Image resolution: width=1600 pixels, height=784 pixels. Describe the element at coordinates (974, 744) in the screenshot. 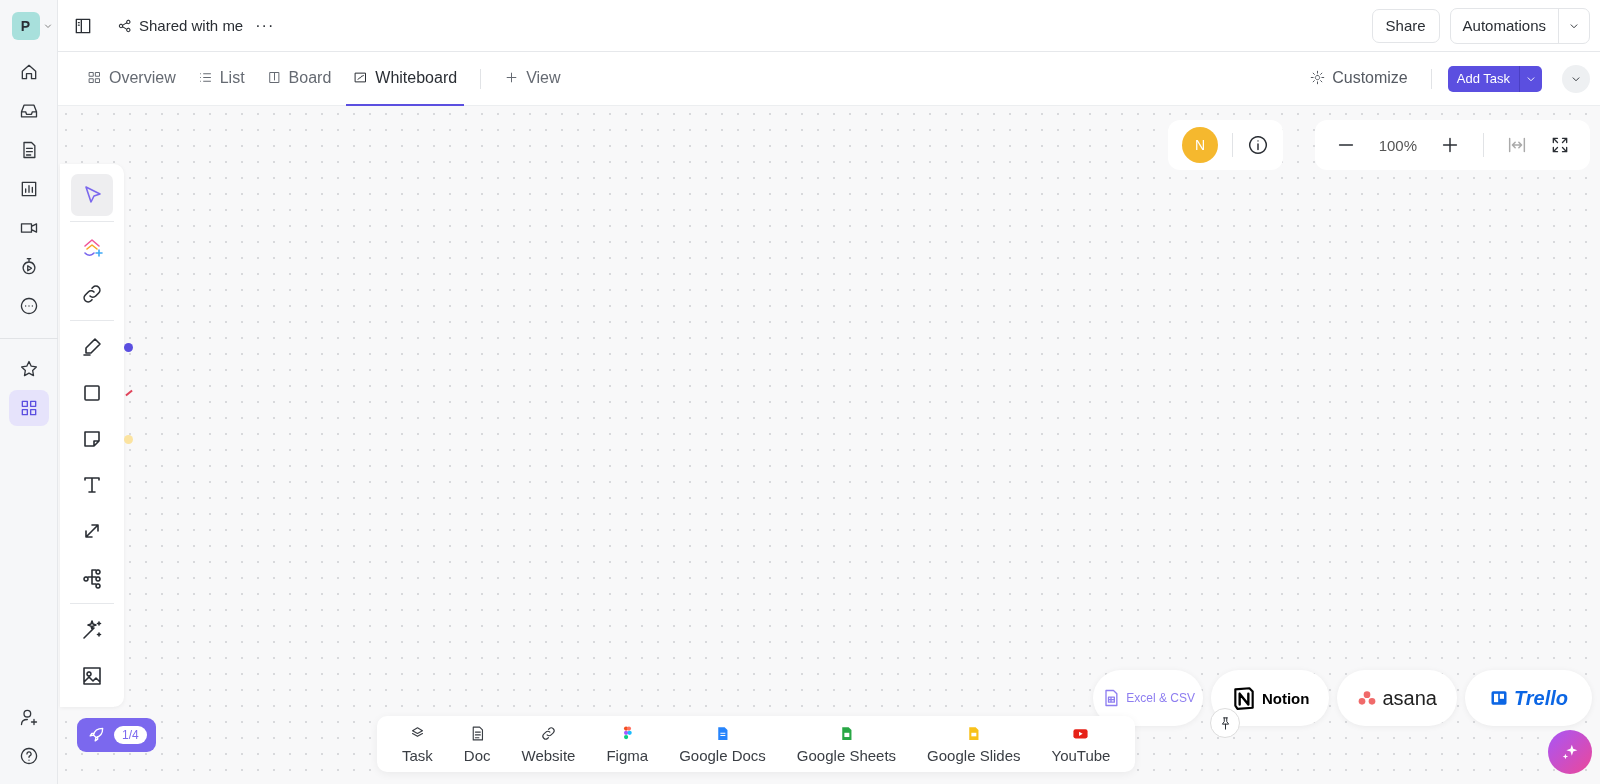

I see `embed-button: Google Slides` at that location.